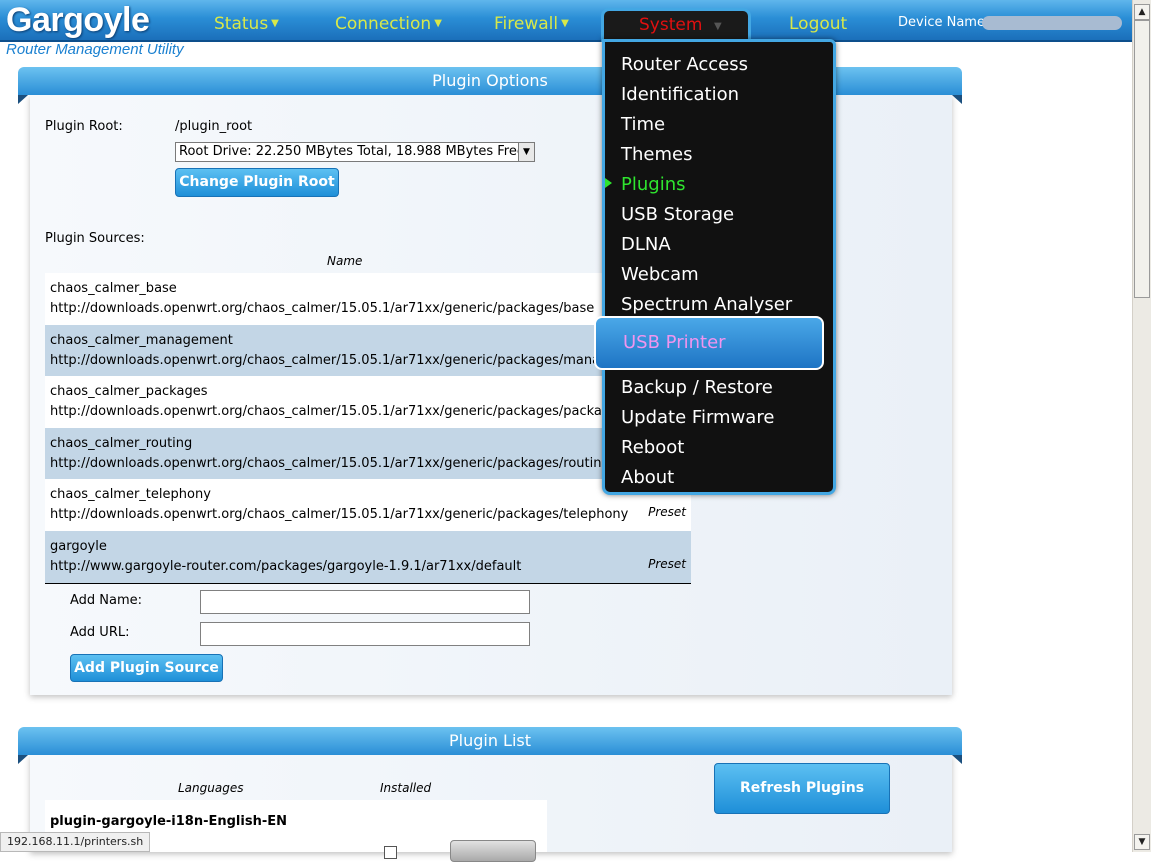  I want to click on plugin-sources-label: Plugin Sources:, so click(95, 238).